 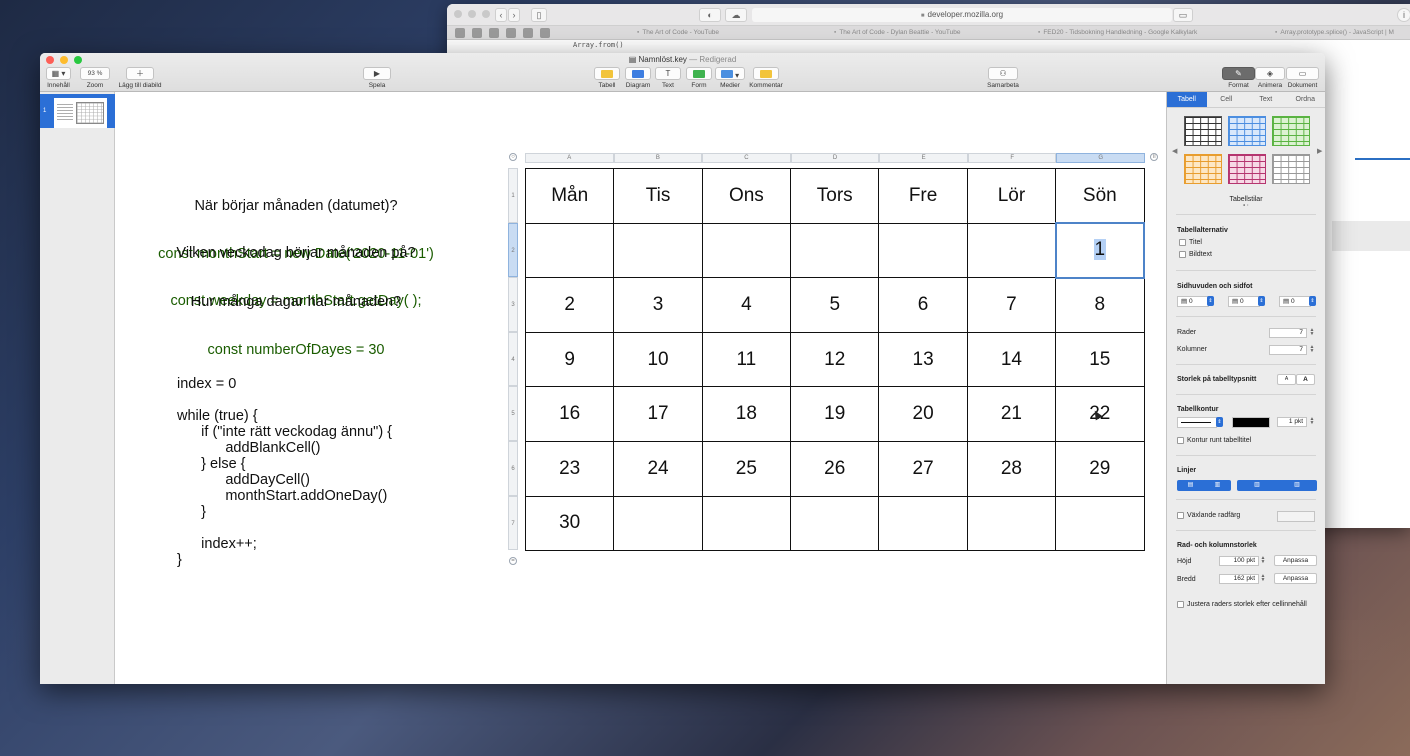 What do you see at coordinates (1292, 422) in the screenshot?
I see `outline-width-field: 1 pkt` at bounding box center [1292, 422].